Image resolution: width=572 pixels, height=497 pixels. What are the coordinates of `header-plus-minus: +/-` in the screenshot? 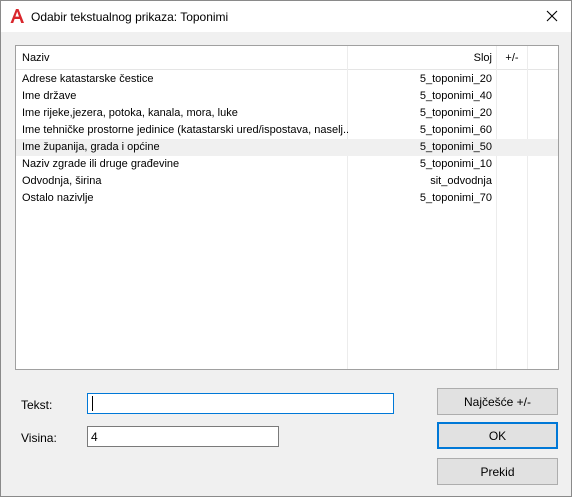 It's located at (512, 58).